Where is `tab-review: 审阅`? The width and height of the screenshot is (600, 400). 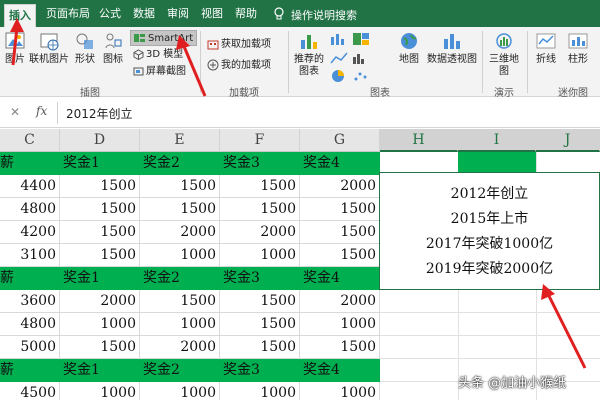
tab-review: 审阅 is located at coordinates (178, 16).